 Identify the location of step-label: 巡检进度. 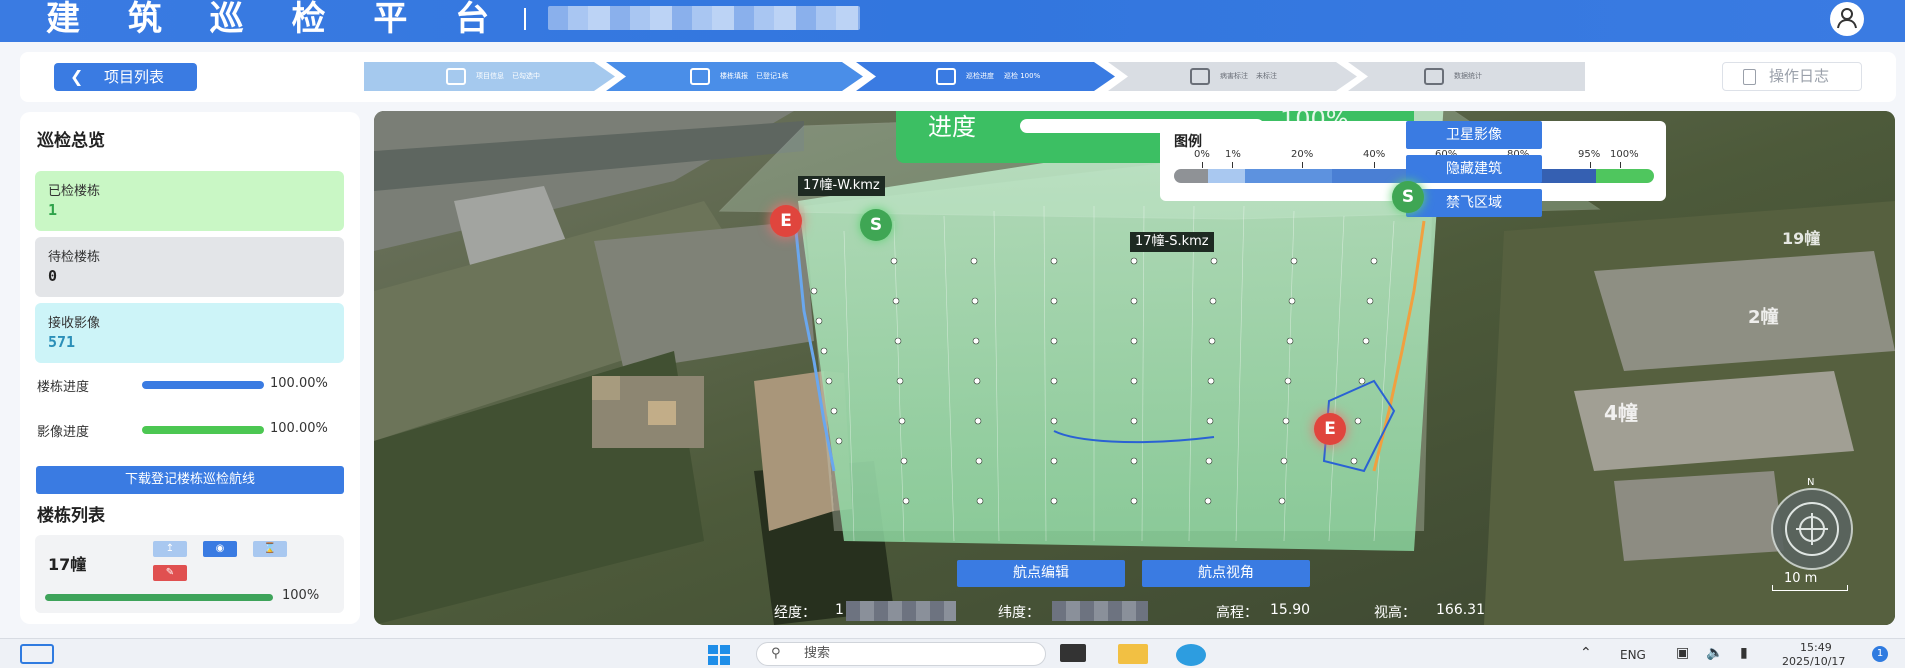
(980, 76).